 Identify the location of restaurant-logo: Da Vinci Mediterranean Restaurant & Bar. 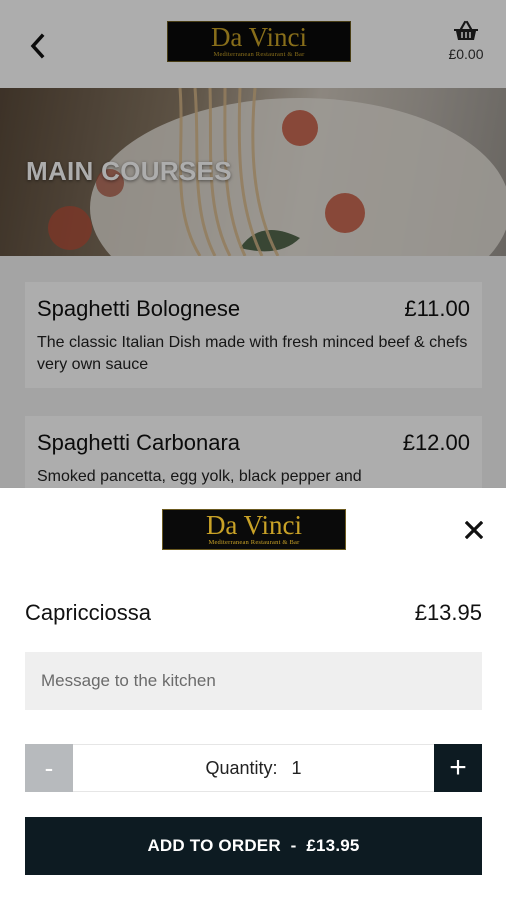
(254, 529).